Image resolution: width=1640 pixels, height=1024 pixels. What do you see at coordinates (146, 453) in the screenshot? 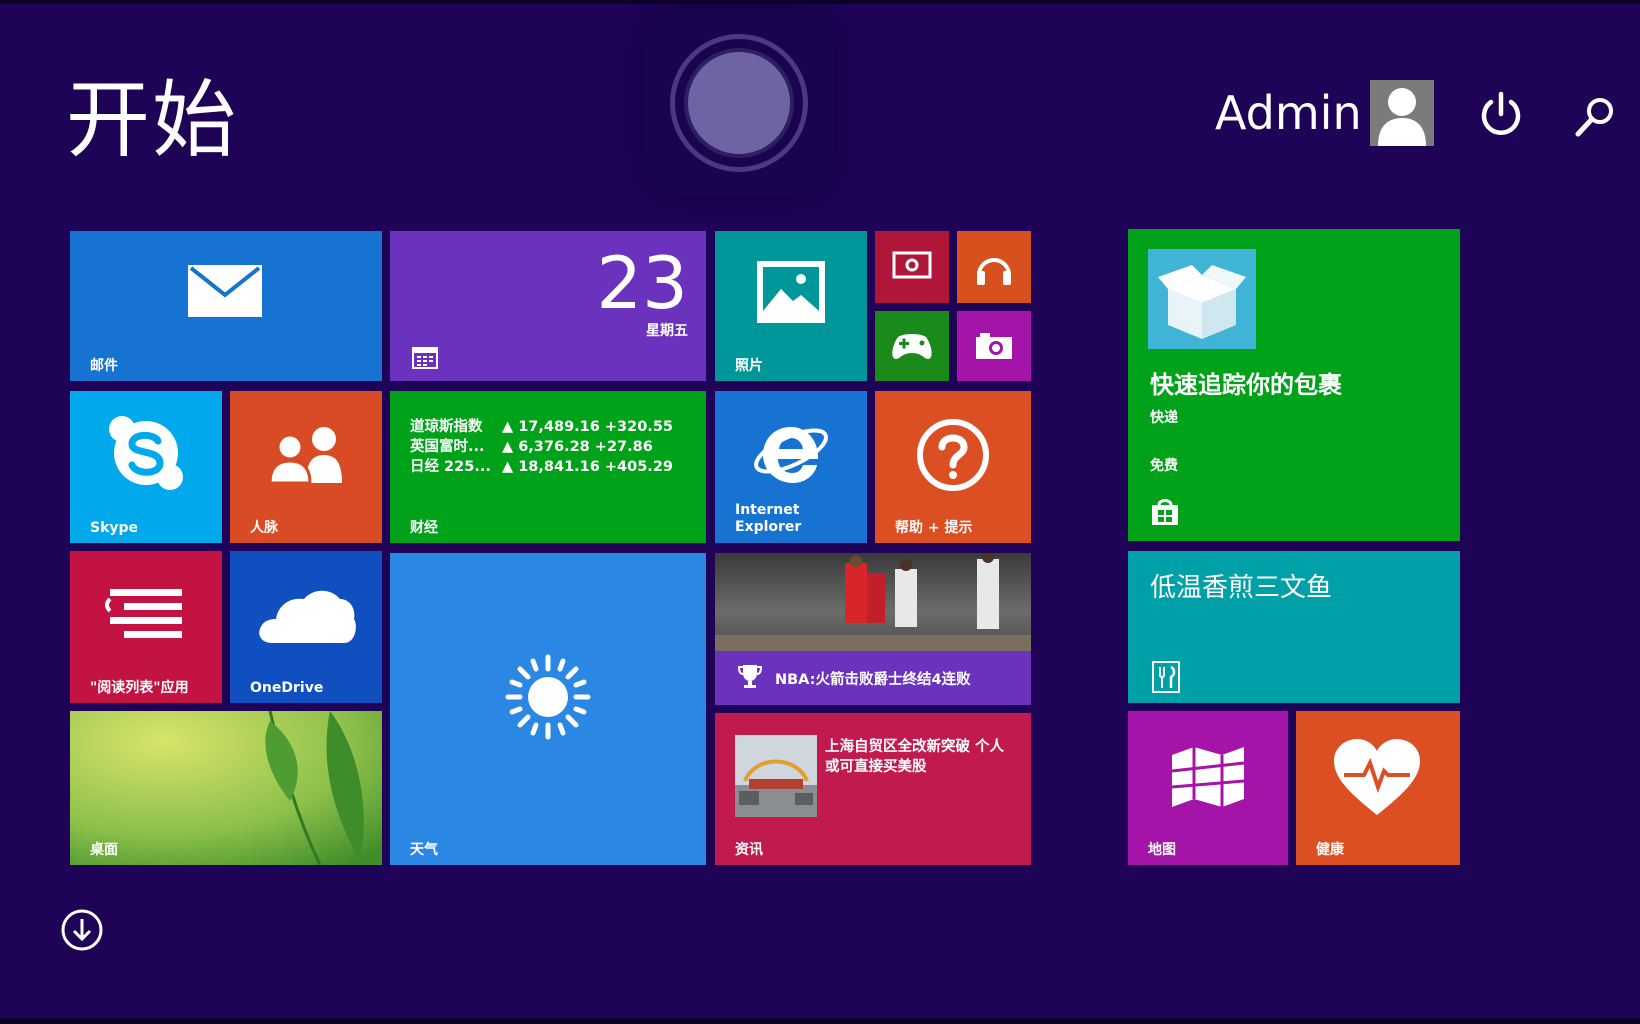
I see `skype-icon` at bounding box center [146, 453].